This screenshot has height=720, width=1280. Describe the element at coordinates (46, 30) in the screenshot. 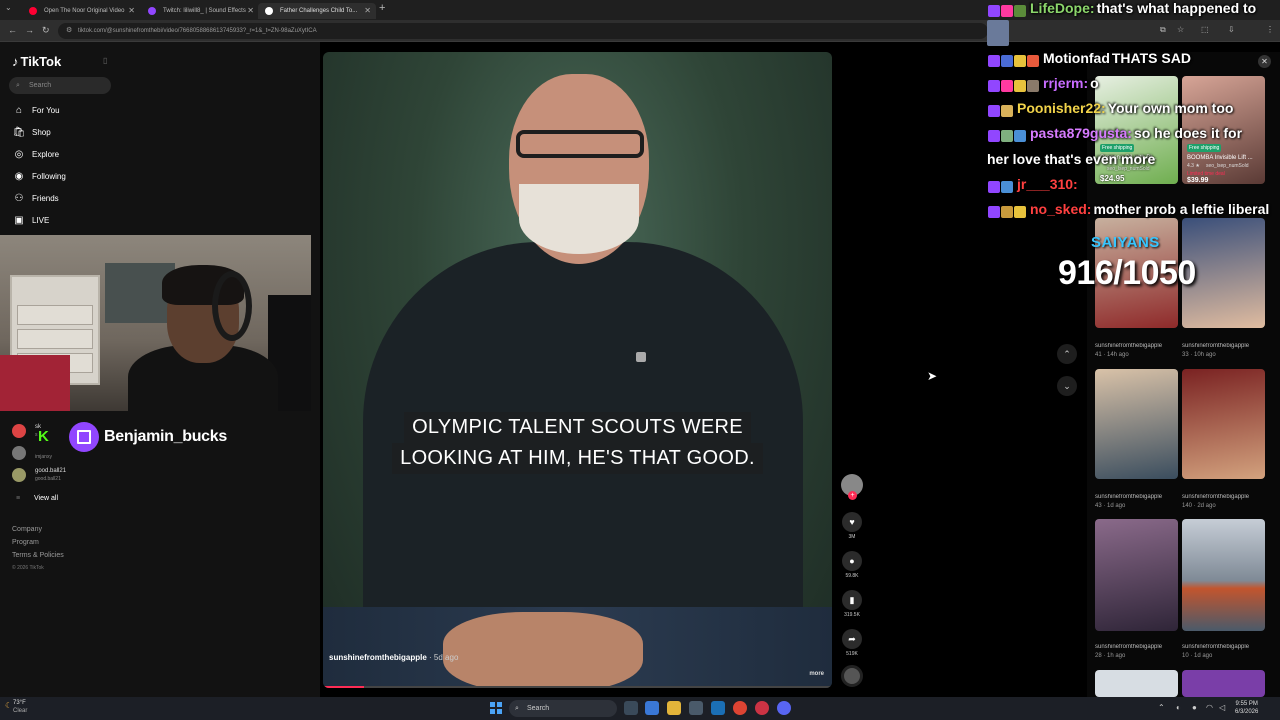

I see `reload-icon: ↻` at that location.